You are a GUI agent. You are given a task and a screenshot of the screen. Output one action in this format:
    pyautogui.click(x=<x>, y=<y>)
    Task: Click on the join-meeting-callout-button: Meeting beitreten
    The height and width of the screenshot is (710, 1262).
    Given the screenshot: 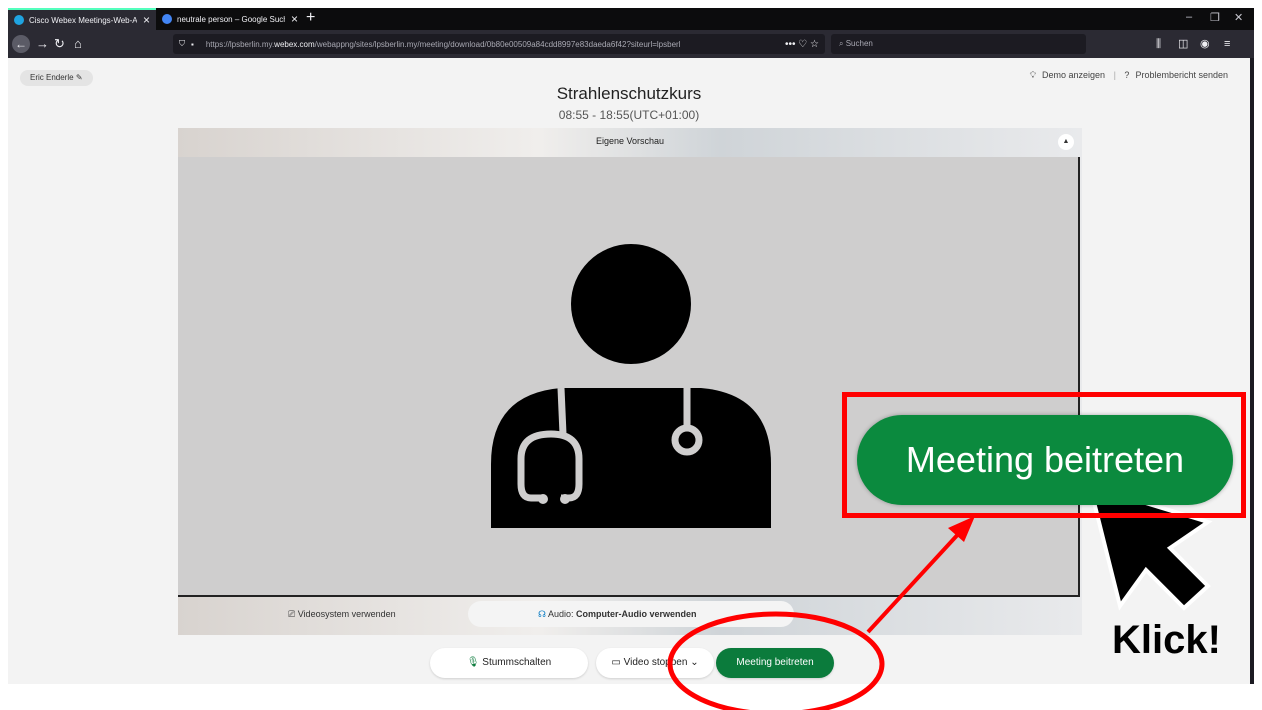 What is the action you would take?
    pyautogui.click(x=1045, y=460)
    